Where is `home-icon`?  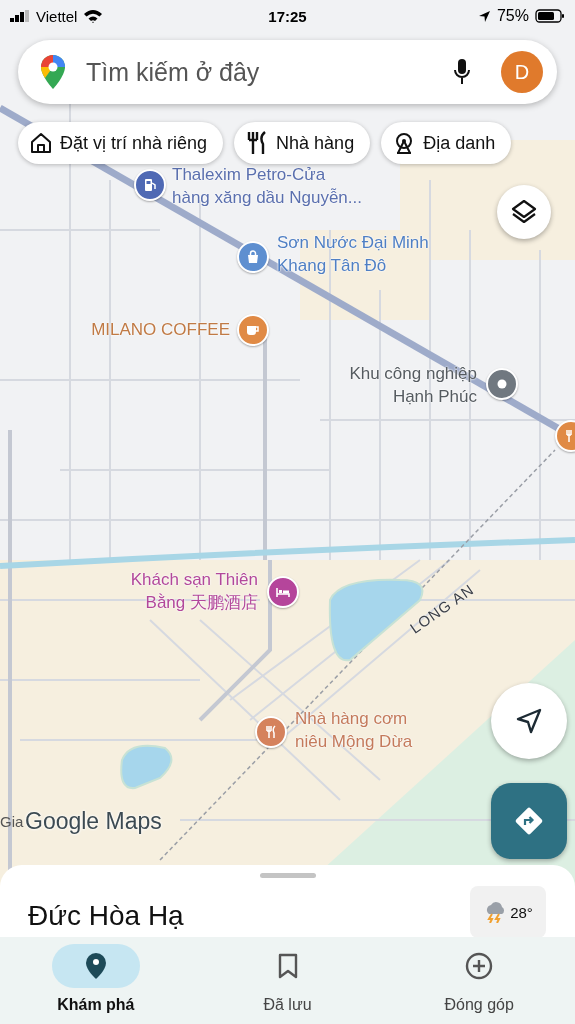
home-icon is located at coordinates (41, 143).